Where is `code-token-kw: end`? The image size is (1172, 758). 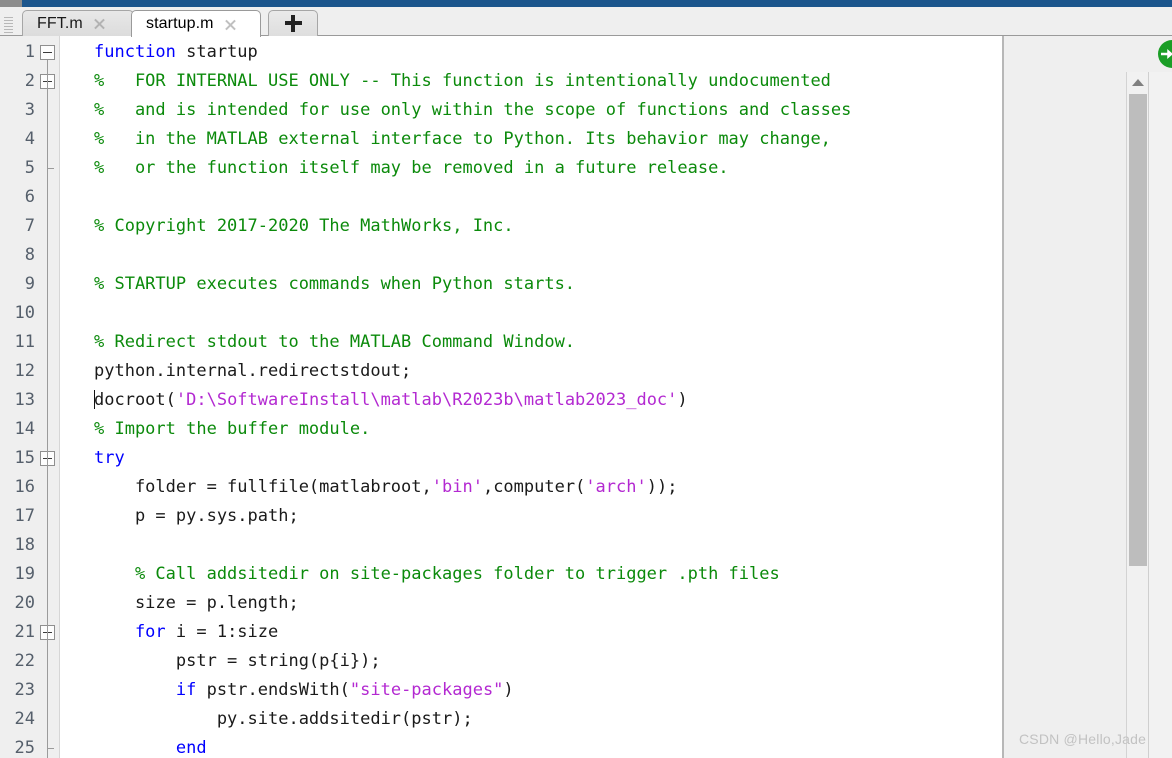 code-token-kw: end is located at coordinates (150, 748).